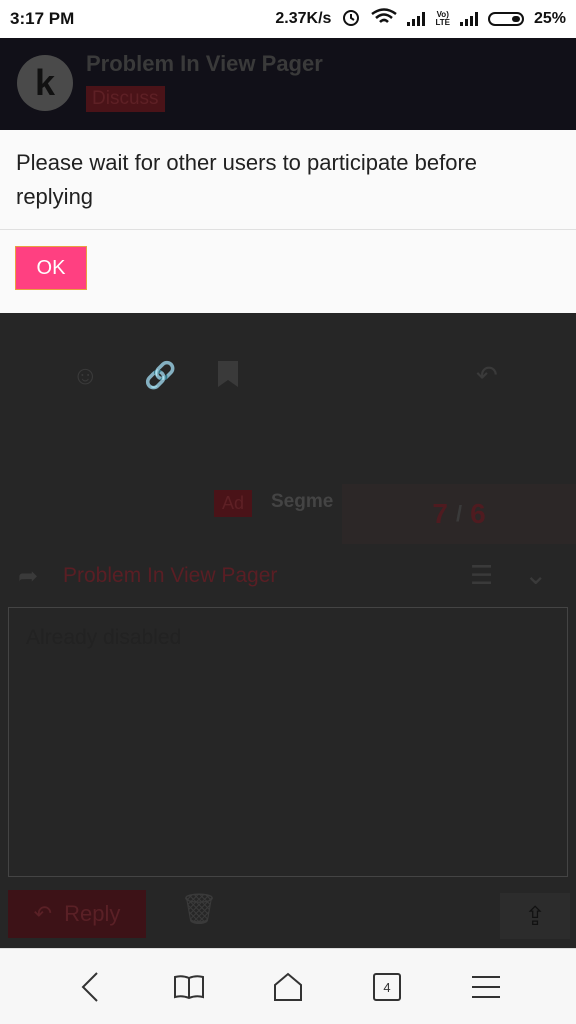 The width and height of the screenshot is (576, 1024). Describe the element at coordinates (233, 503) in the screenshot. I see `ad-badge: Ad` at that location.